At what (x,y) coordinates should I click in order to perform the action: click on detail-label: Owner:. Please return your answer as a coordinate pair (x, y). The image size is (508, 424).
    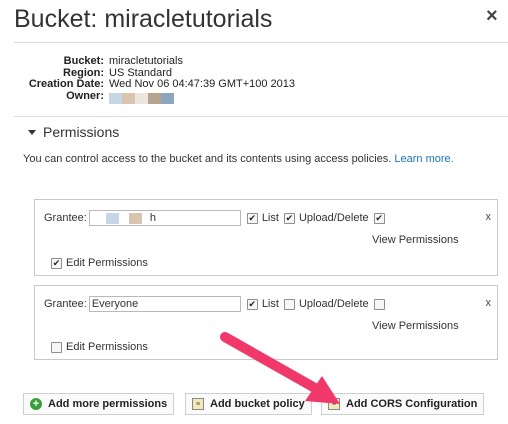
    Looking at the image, I should click on (85, 95).